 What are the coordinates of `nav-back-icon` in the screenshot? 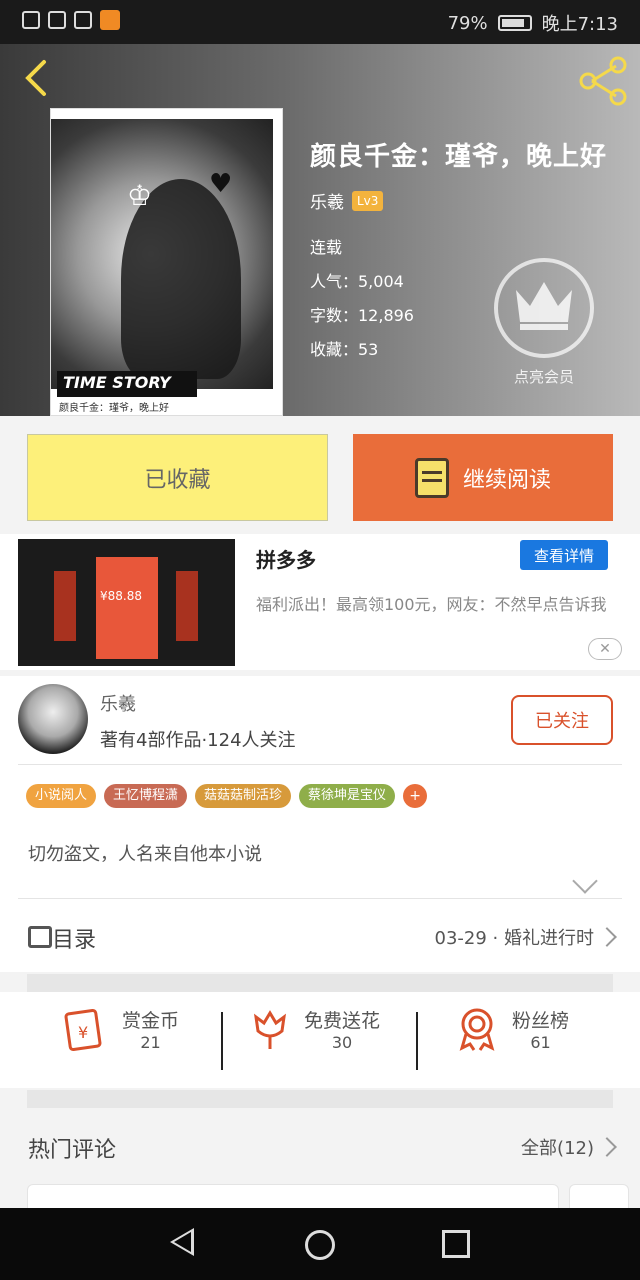 It's located at (182, 1242).